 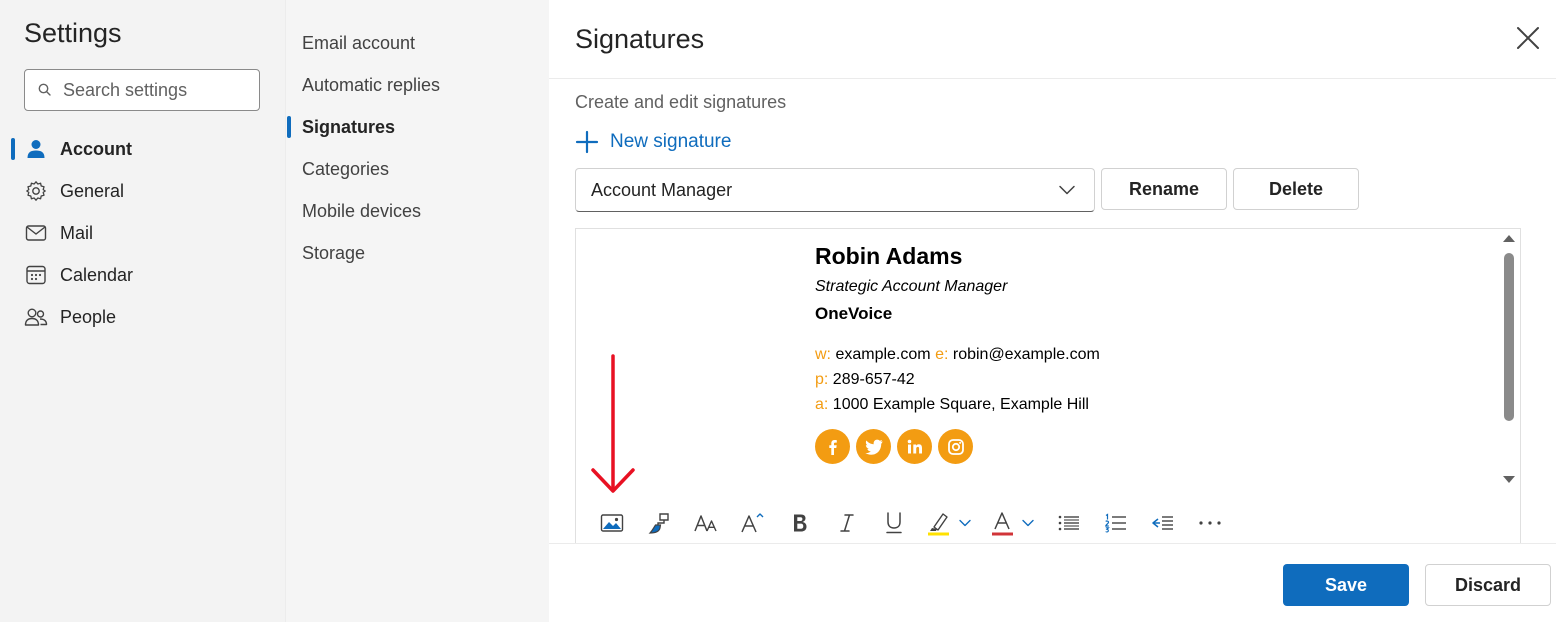 I want to click on decrease-indent-button, so click(x=1162, y=523).